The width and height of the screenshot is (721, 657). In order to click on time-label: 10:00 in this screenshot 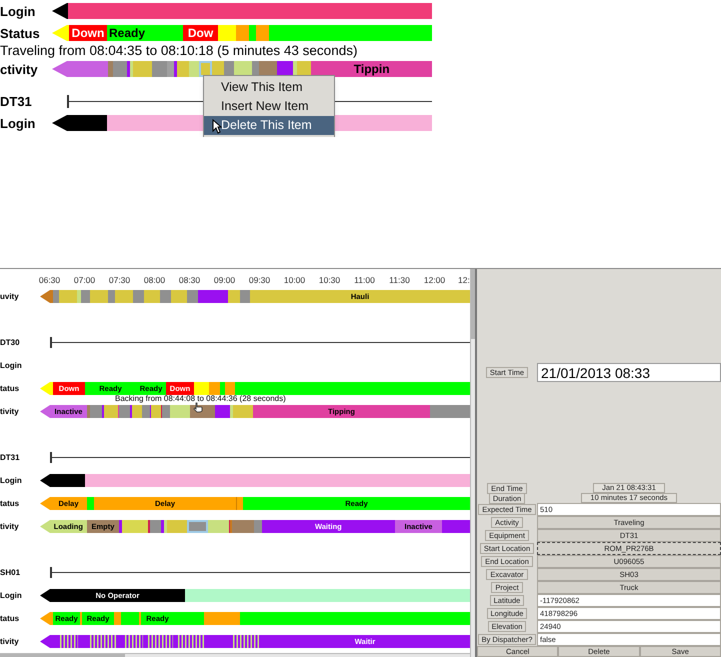, I will do `click(294, 280)`.